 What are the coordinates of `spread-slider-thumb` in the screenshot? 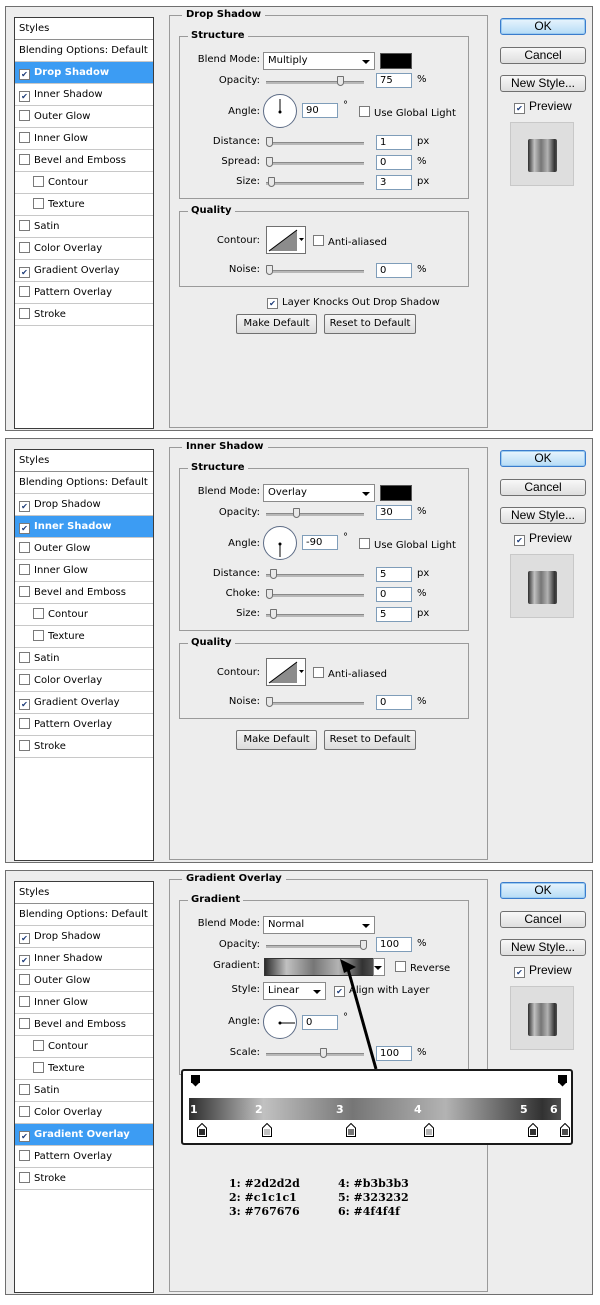 It's located at (269, 162).